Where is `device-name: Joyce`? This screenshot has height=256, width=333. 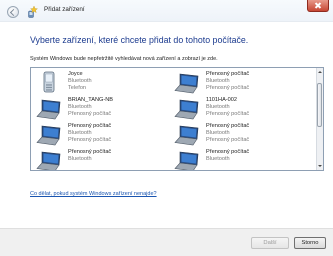
device-name: Joyce is located at coordinates (75, 74).